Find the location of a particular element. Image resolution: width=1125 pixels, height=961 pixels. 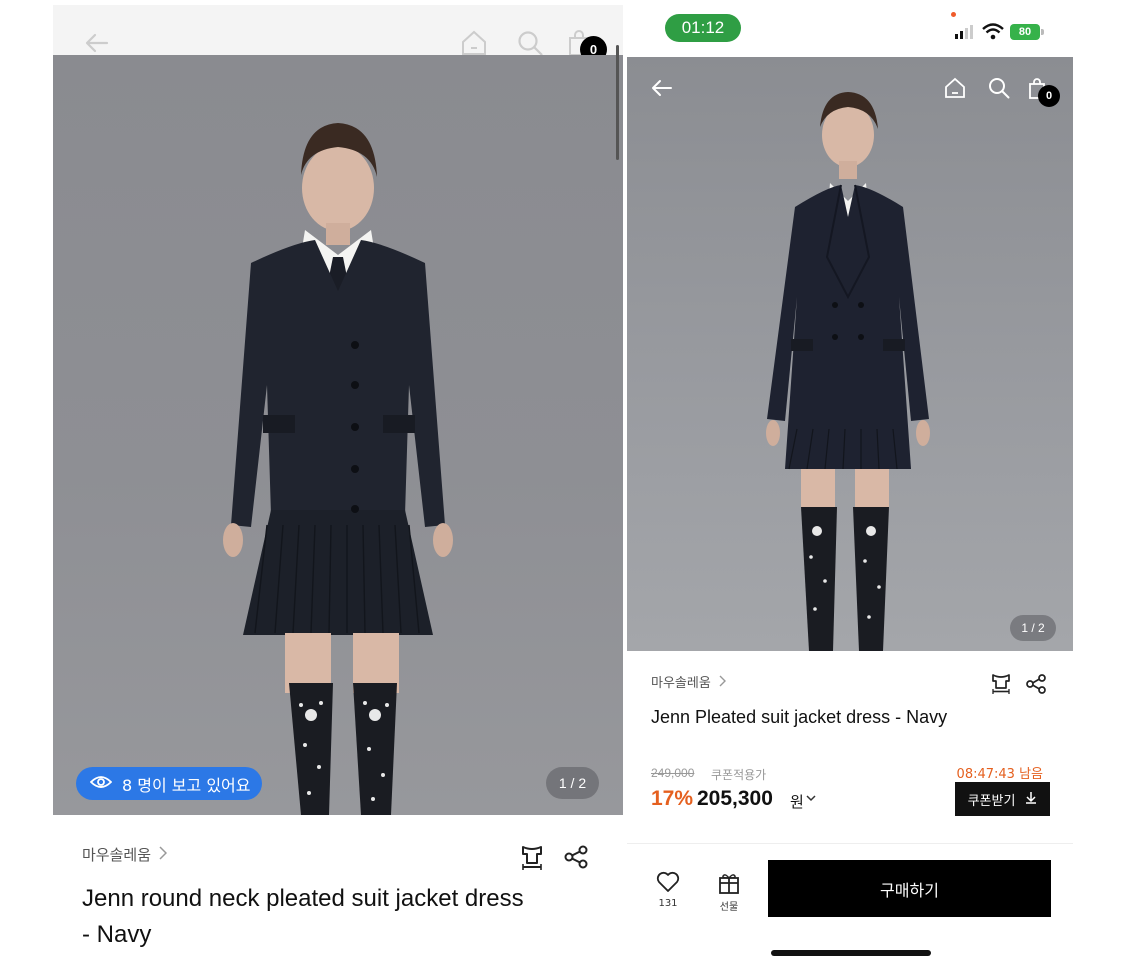

download-icon is located at coordinates (1031, 799).